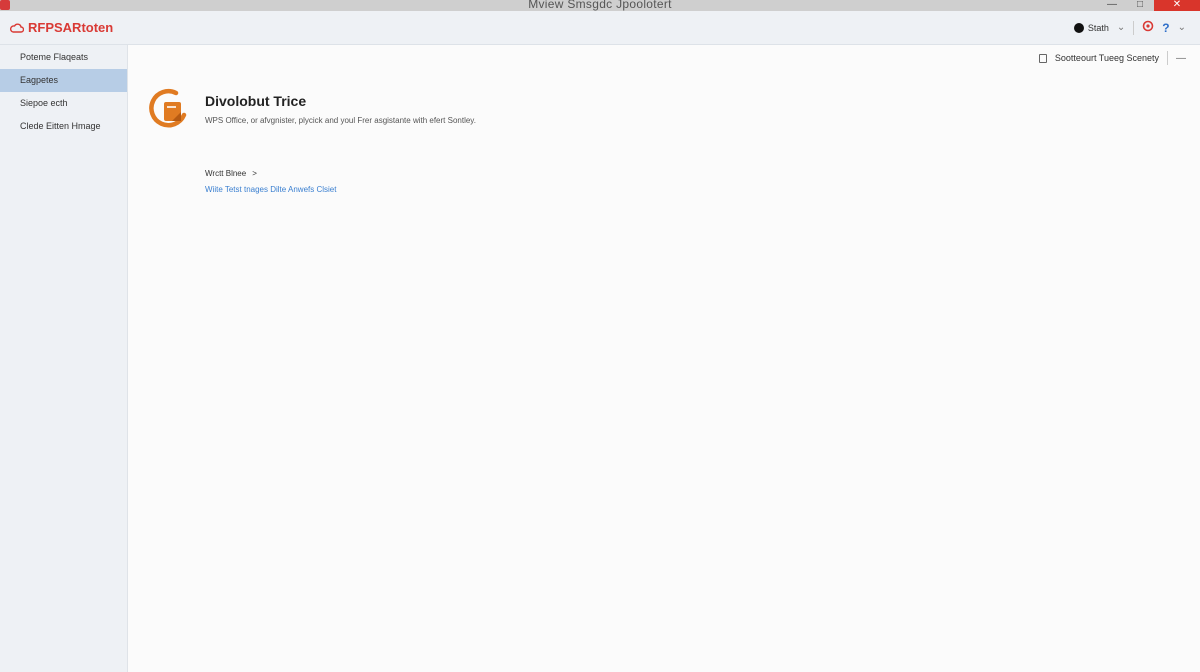 The width and height of the screenshot is (1200, 672). Describe the element at coordinates (1129, 27) in the screenshot. I see `header-actions: Stath ⌄ ? ⌄` at that location.